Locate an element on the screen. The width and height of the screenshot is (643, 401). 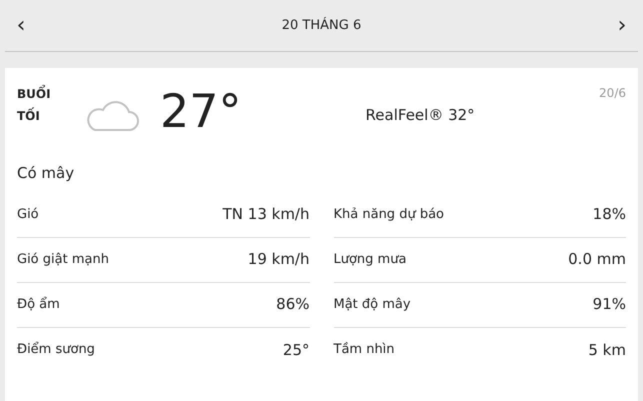
detail-label: Lượng mưa is located at coordinates (370, 259).